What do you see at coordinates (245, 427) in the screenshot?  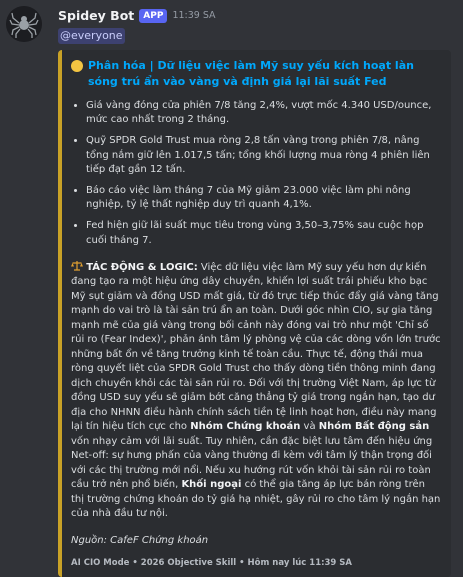 I see `impact-bold-1: Nhóm Chứng khoán` at bounding box center [245, 427].